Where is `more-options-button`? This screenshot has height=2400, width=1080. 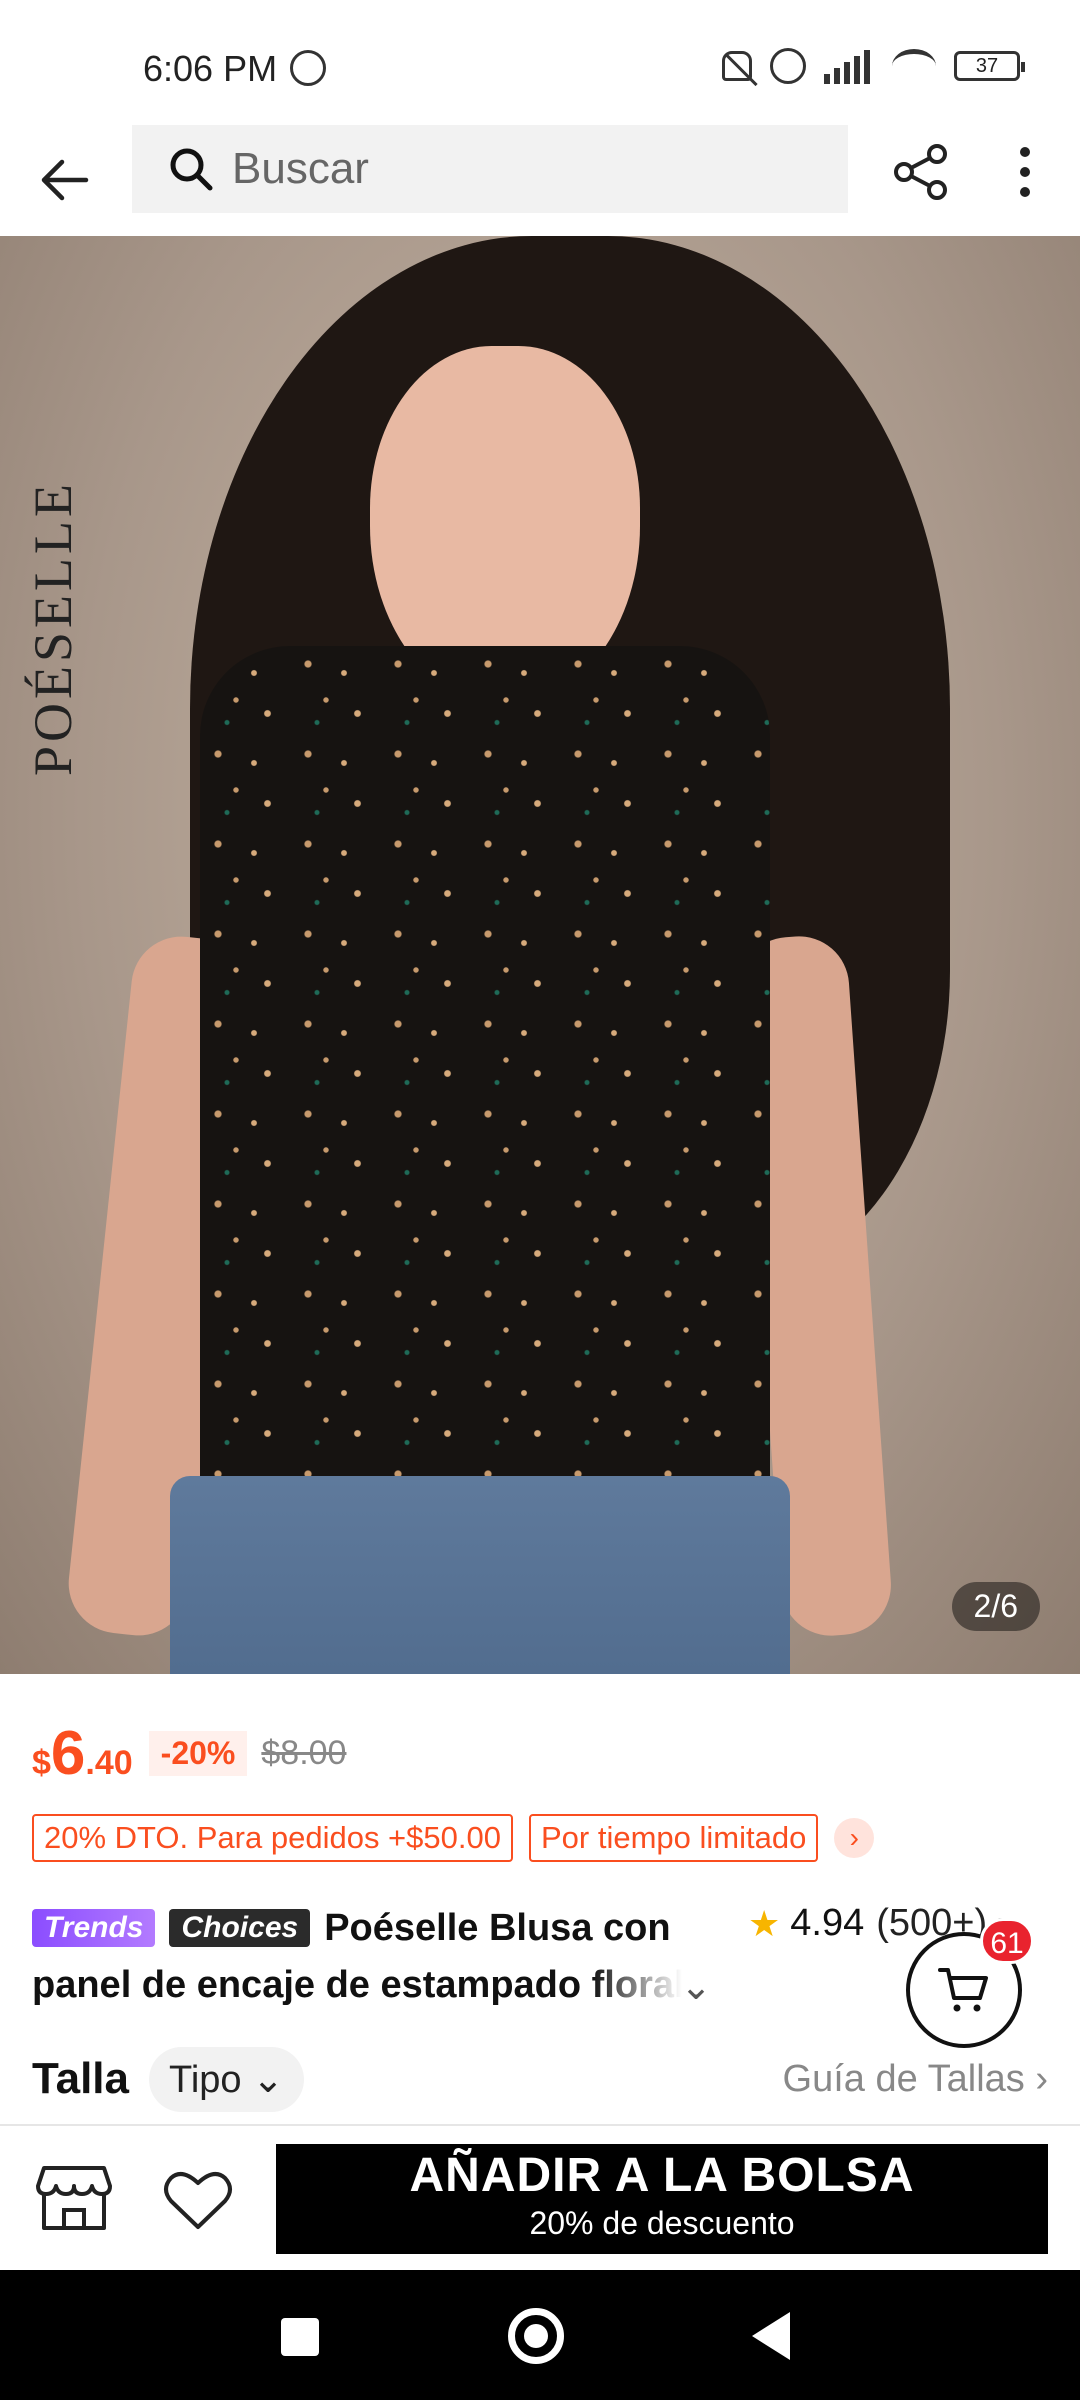
more-options-button is located at coordinates (1025, 172).